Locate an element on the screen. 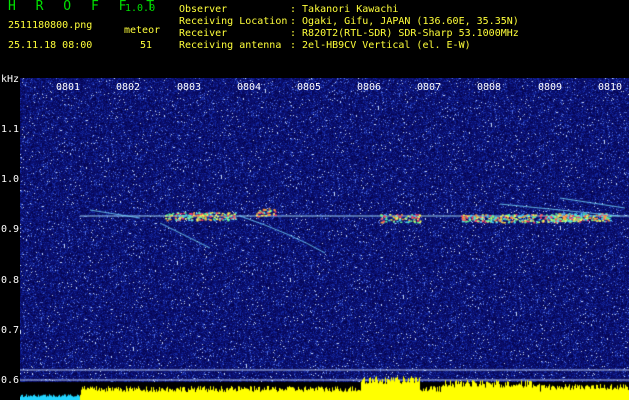 The height and width of the screenshot is (400, 629). y-tick-label: 0.6 is located at coordinates (10, 380).